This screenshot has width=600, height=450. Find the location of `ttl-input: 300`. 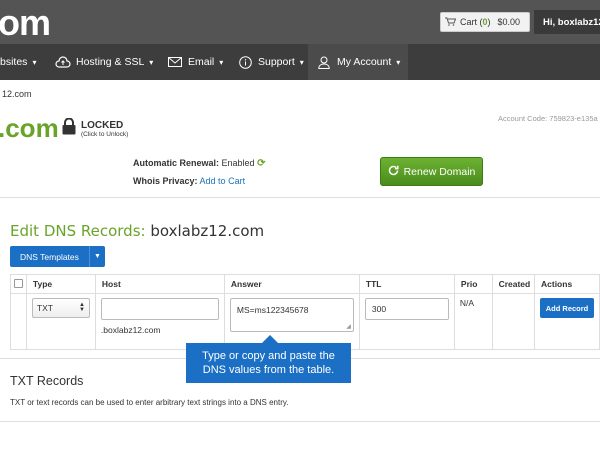

ttl-input: 300 is located at coordinates (406, 309).